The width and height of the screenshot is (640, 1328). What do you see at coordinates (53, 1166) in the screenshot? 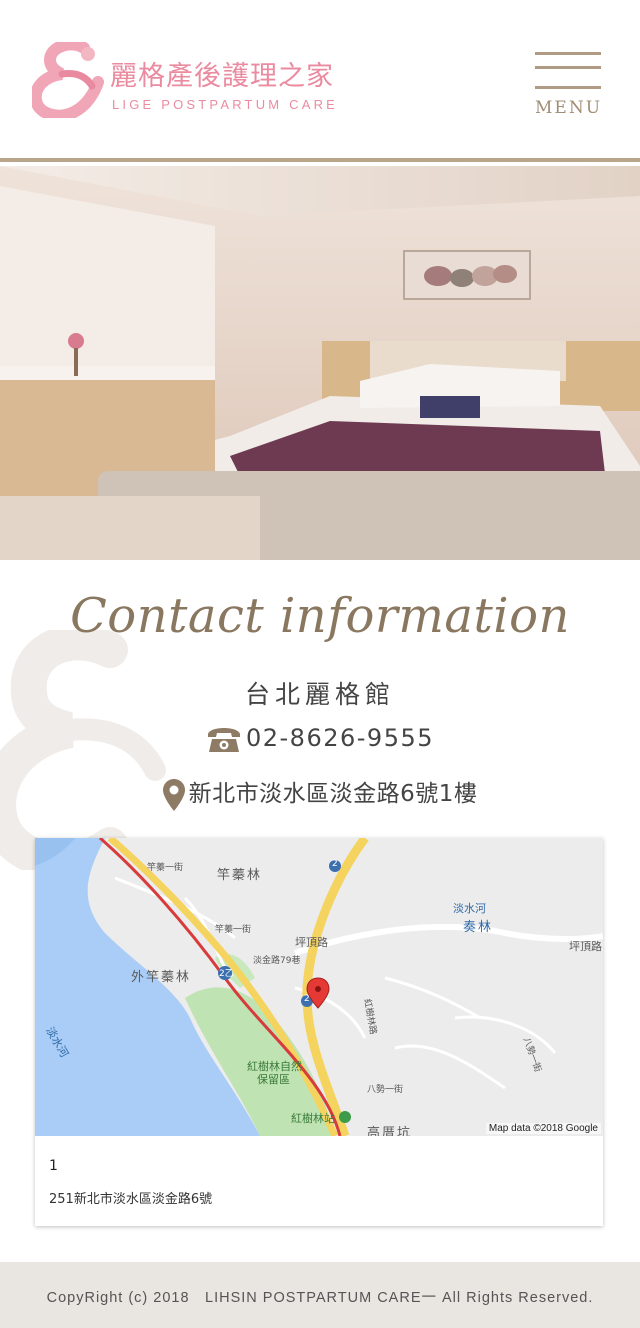
I see `map-info-number: 1` at bounding box center [53, 1166].